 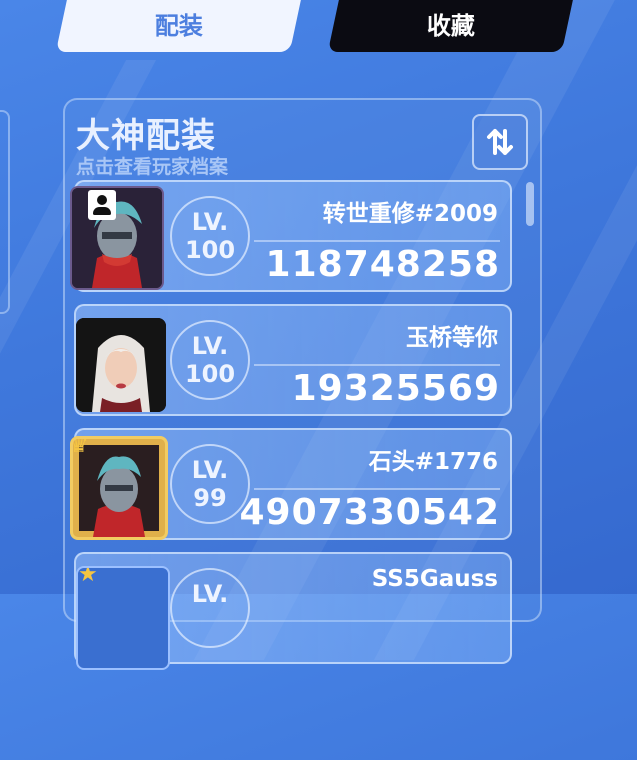 What do you see at coordinates (119, 488) in the screenshot?
I see `player-avatar: ♛` at bounding box center [119, 488].